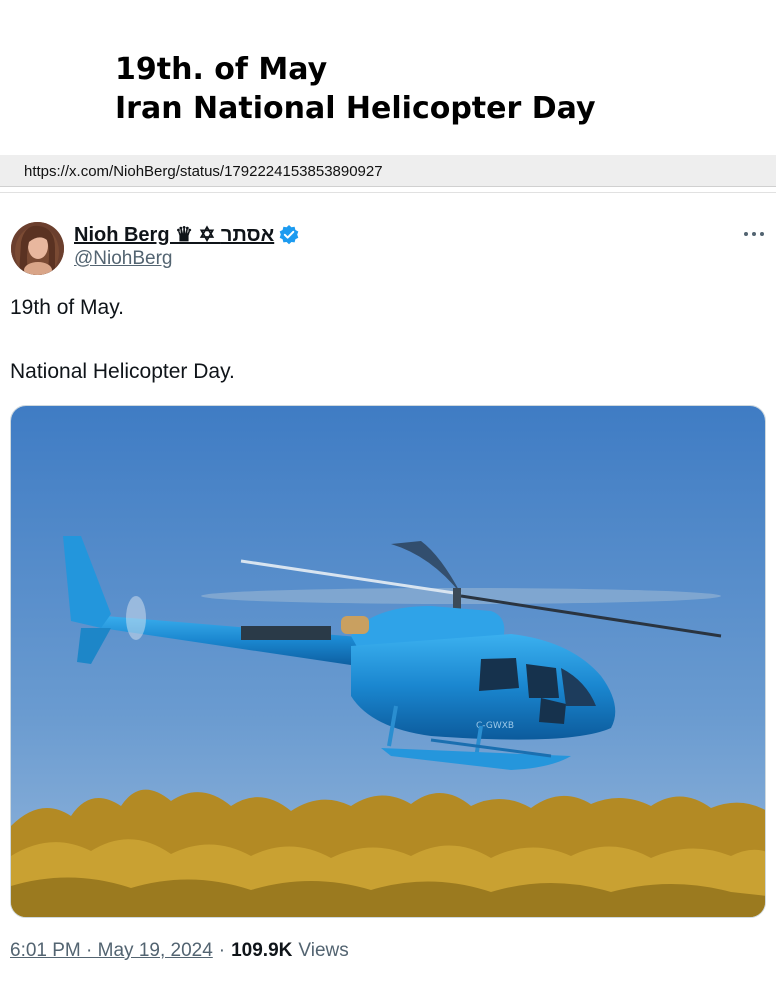  I want to click on views-count: 109.9K, so click(262, 950).